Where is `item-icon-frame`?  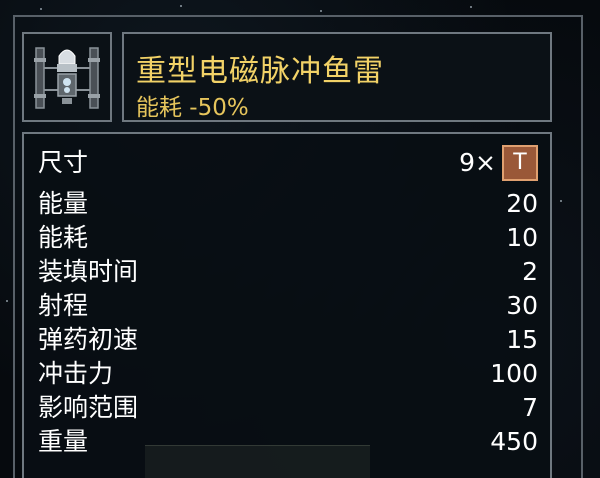
item-icon-frame is located at coordinates (67, 77).